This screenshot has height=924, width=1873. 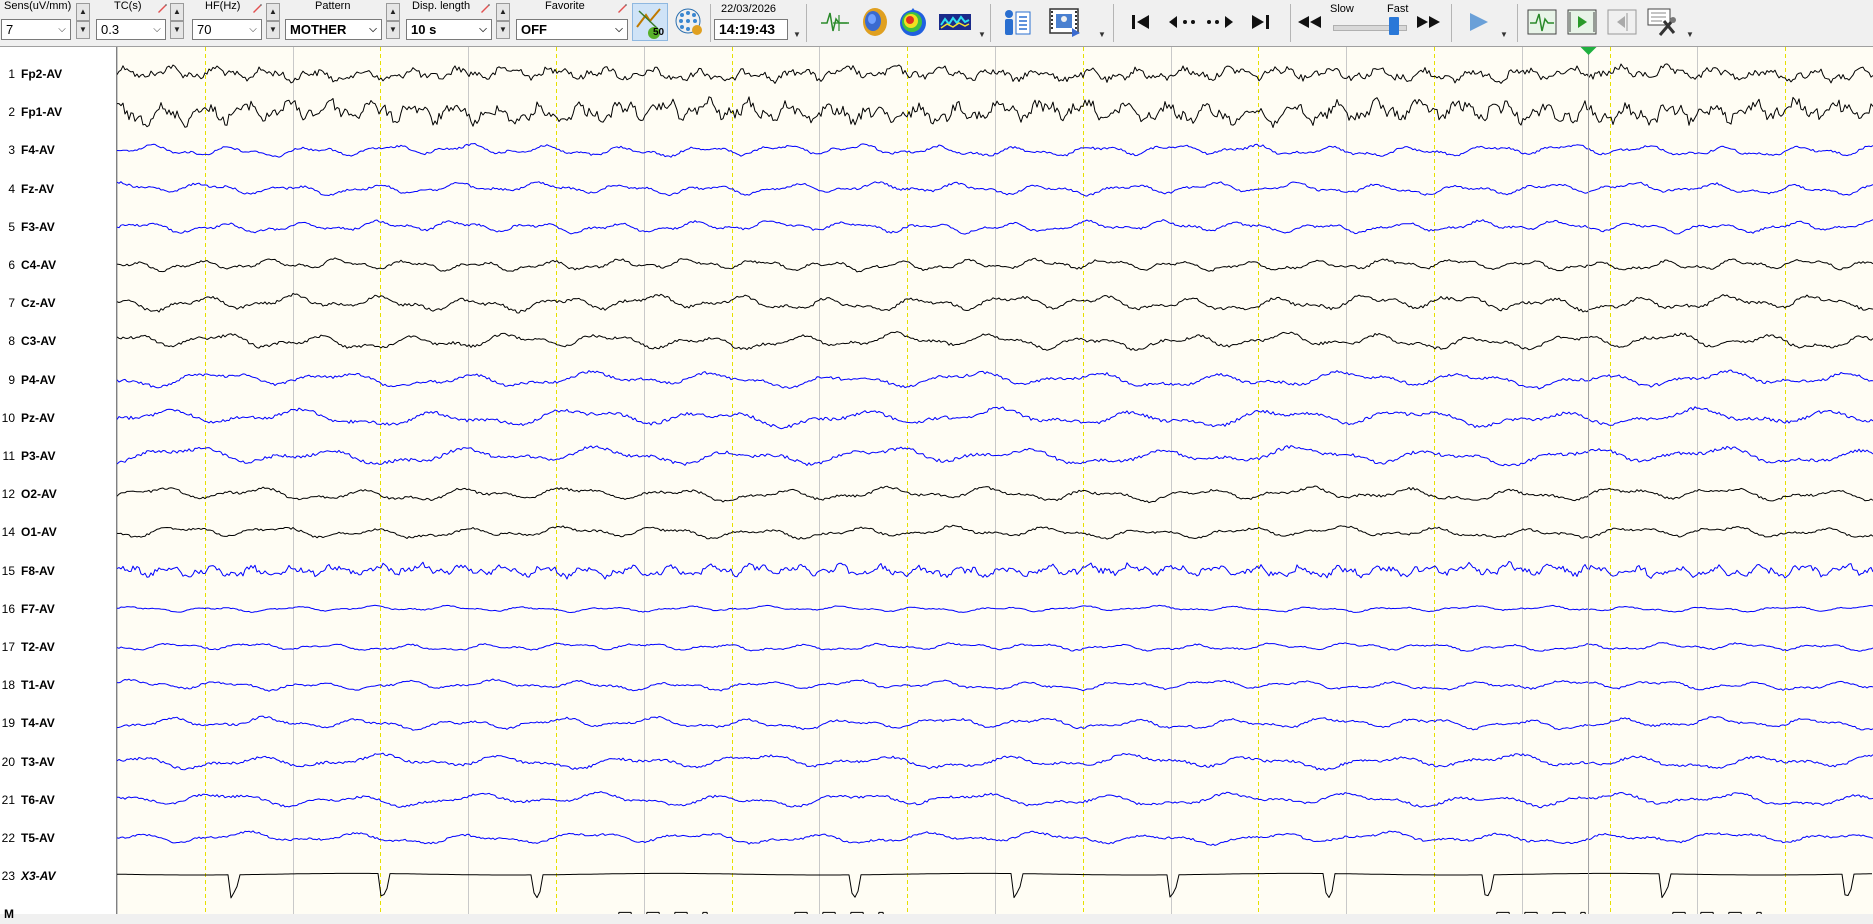 What do you see at coordinates (11, 74) in the screenshot?
I see `channel-number: 1` at bounding box center [11, 74].